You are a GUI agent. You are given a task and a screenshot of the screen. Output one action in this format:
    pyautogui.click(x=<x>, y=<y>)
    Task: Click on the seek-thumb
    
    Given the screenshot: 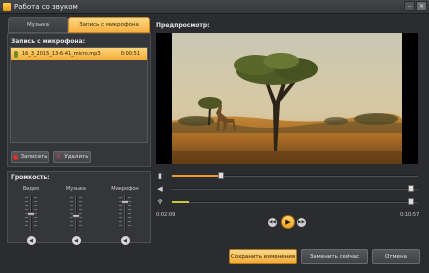 What is the action you would take?
    pyautogui.click(x=221, y=175)
    